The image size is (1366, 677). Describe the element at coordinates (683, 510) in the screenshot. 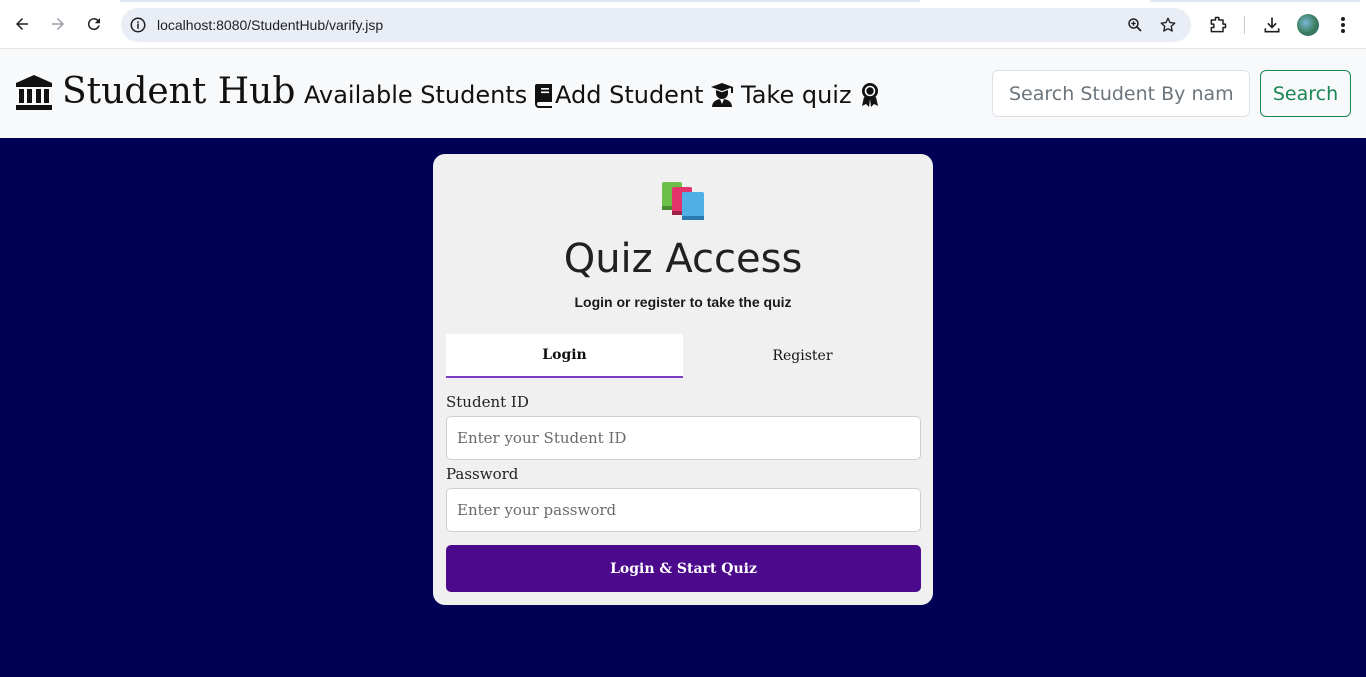

I see `password-field` at that location.